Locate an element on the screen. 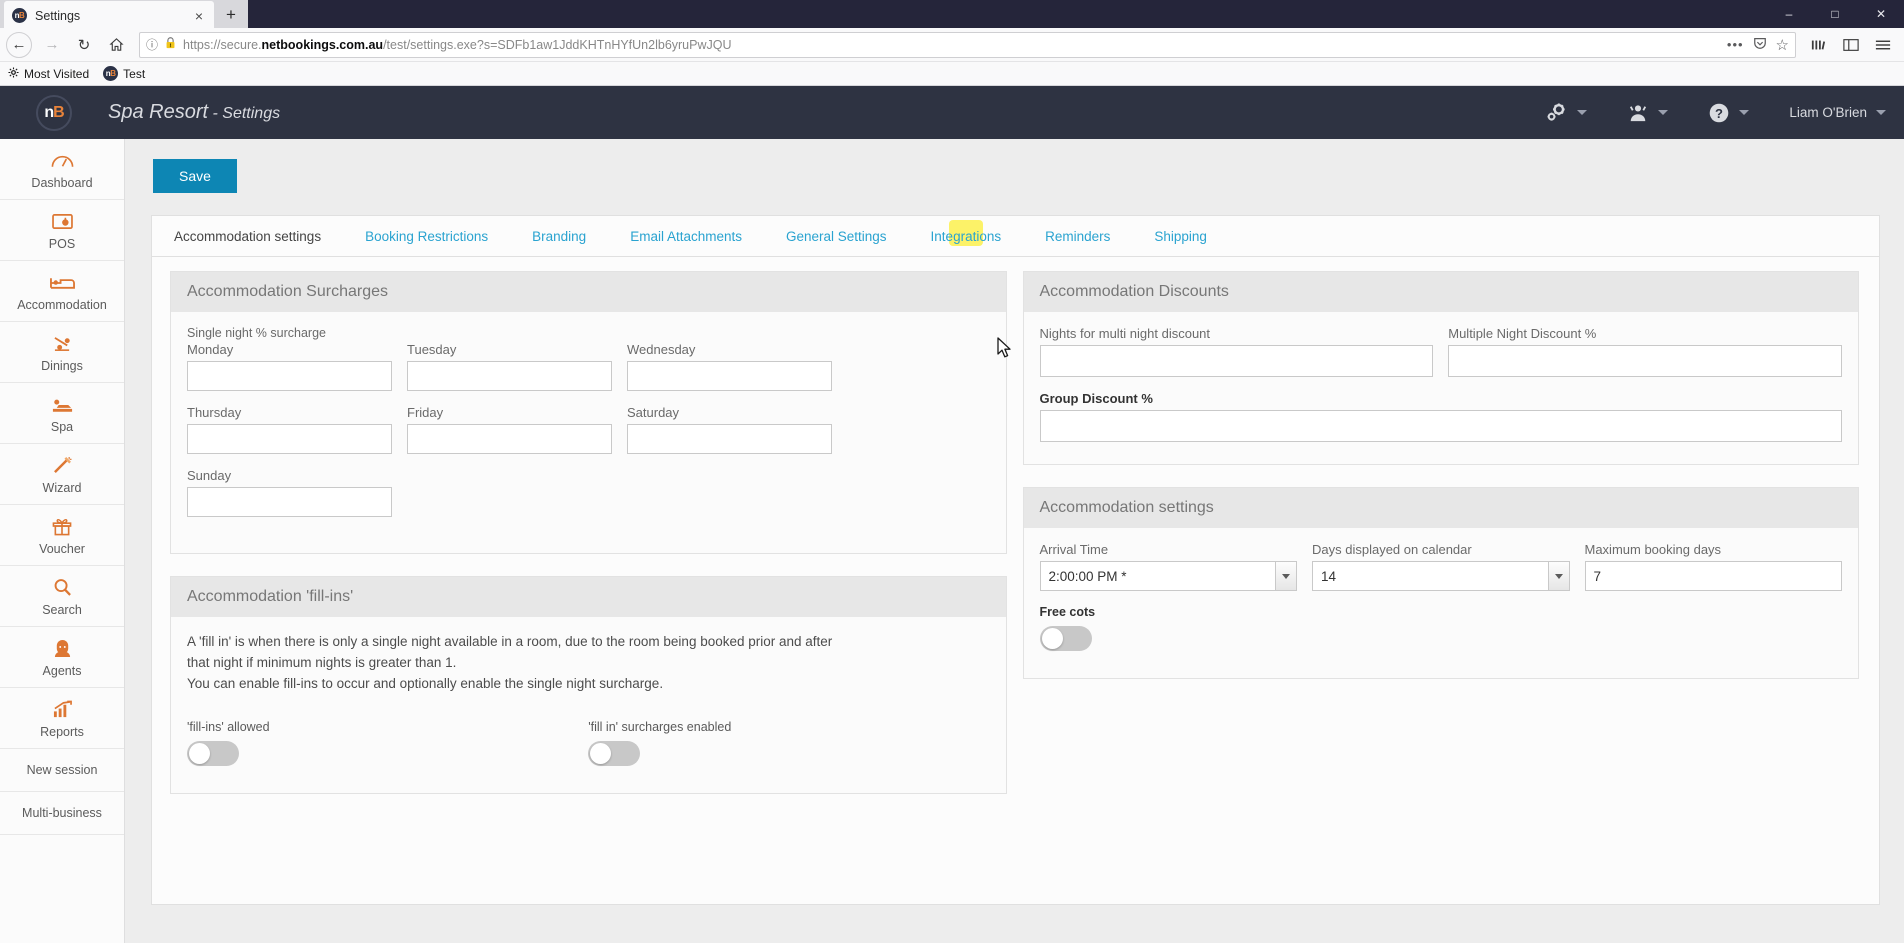  field-label: Multiple Night Discount % is located at coordinates (1522, 333).